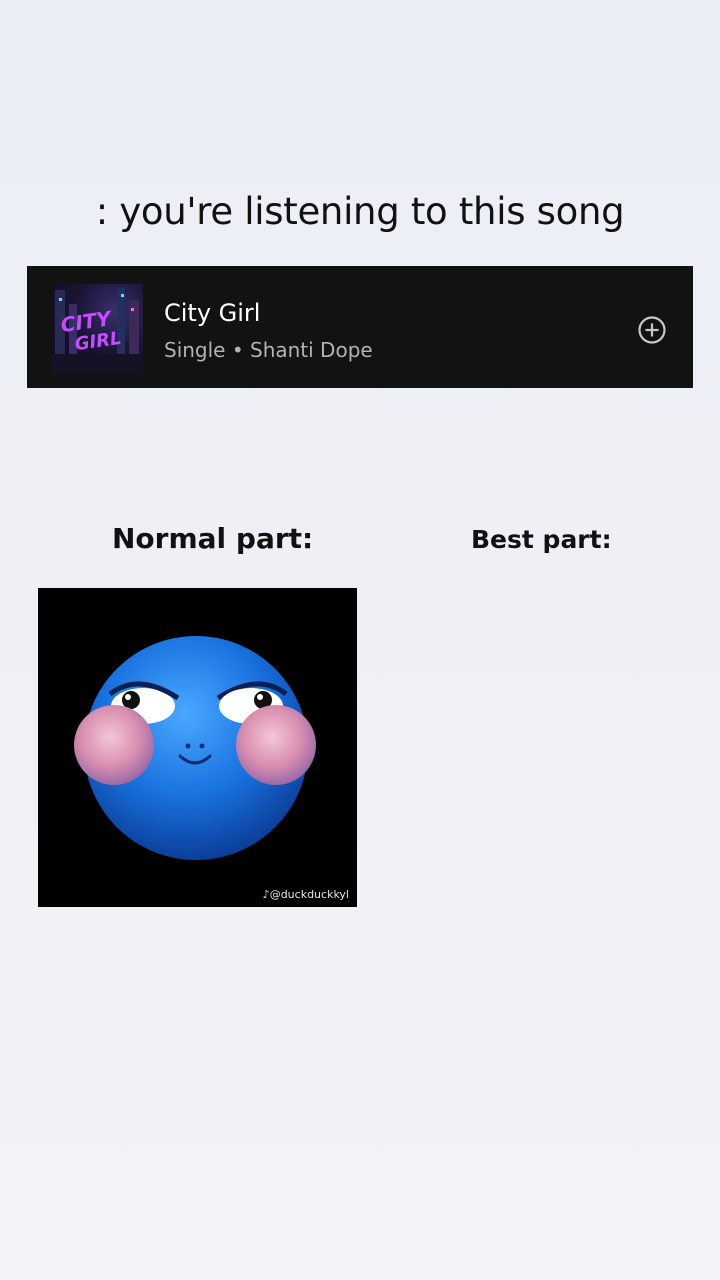  I want to click on song-card: CITY GIRL City Girl Single • Shanti Dope, so click(360, 327).